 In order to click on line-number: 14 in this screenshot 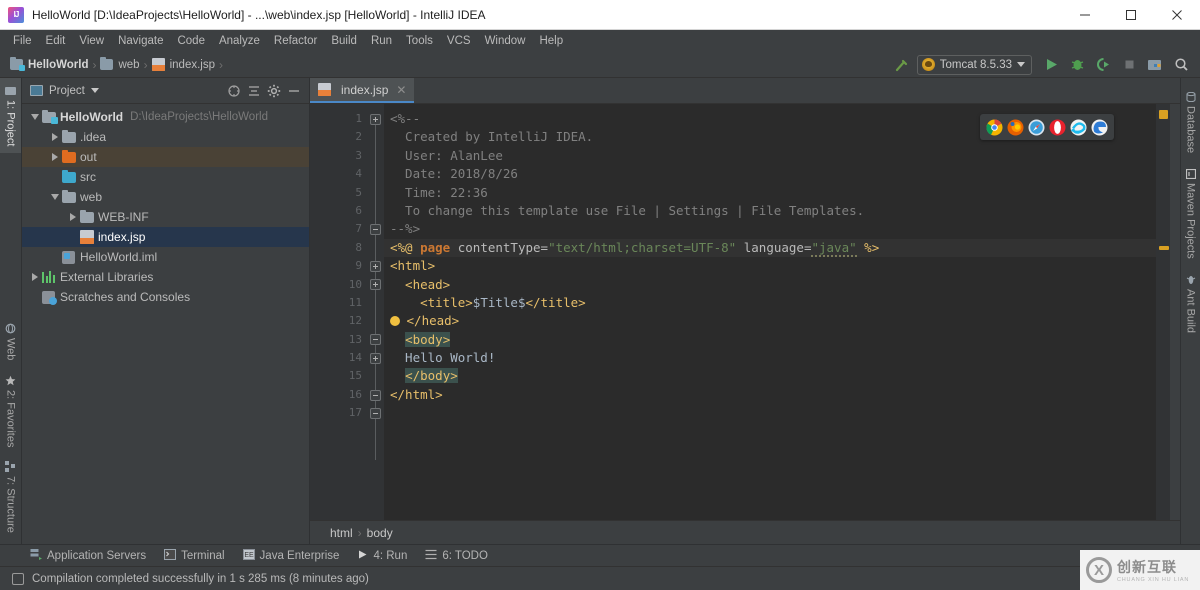, I will do `click(355, 358)`.